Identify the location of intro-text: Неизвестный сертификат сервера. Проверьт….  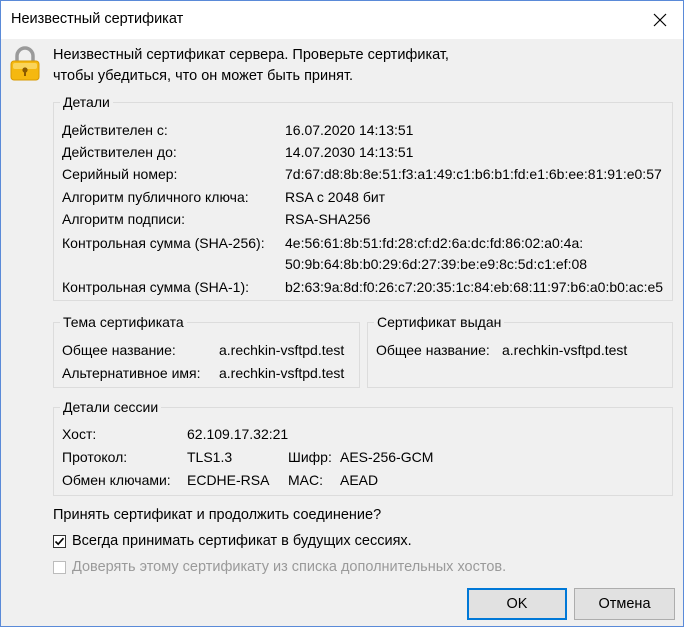
(251, 66).